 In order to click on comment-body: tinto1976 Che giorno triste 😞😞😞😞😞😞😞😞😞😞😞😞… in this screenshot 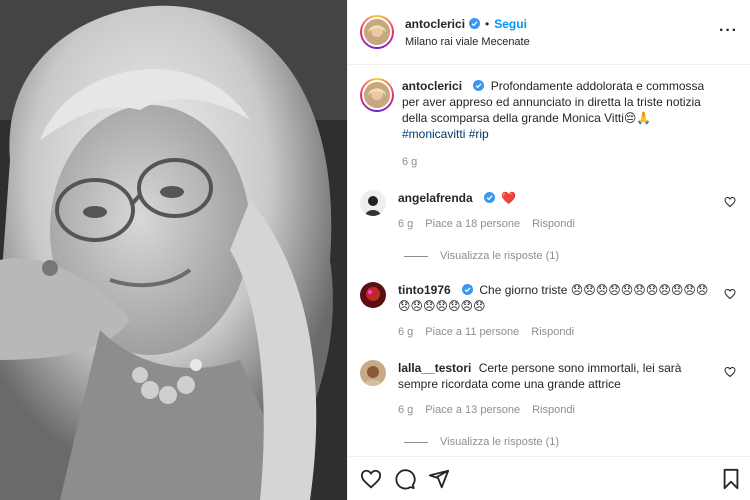, I will do `click(568, 311)`.